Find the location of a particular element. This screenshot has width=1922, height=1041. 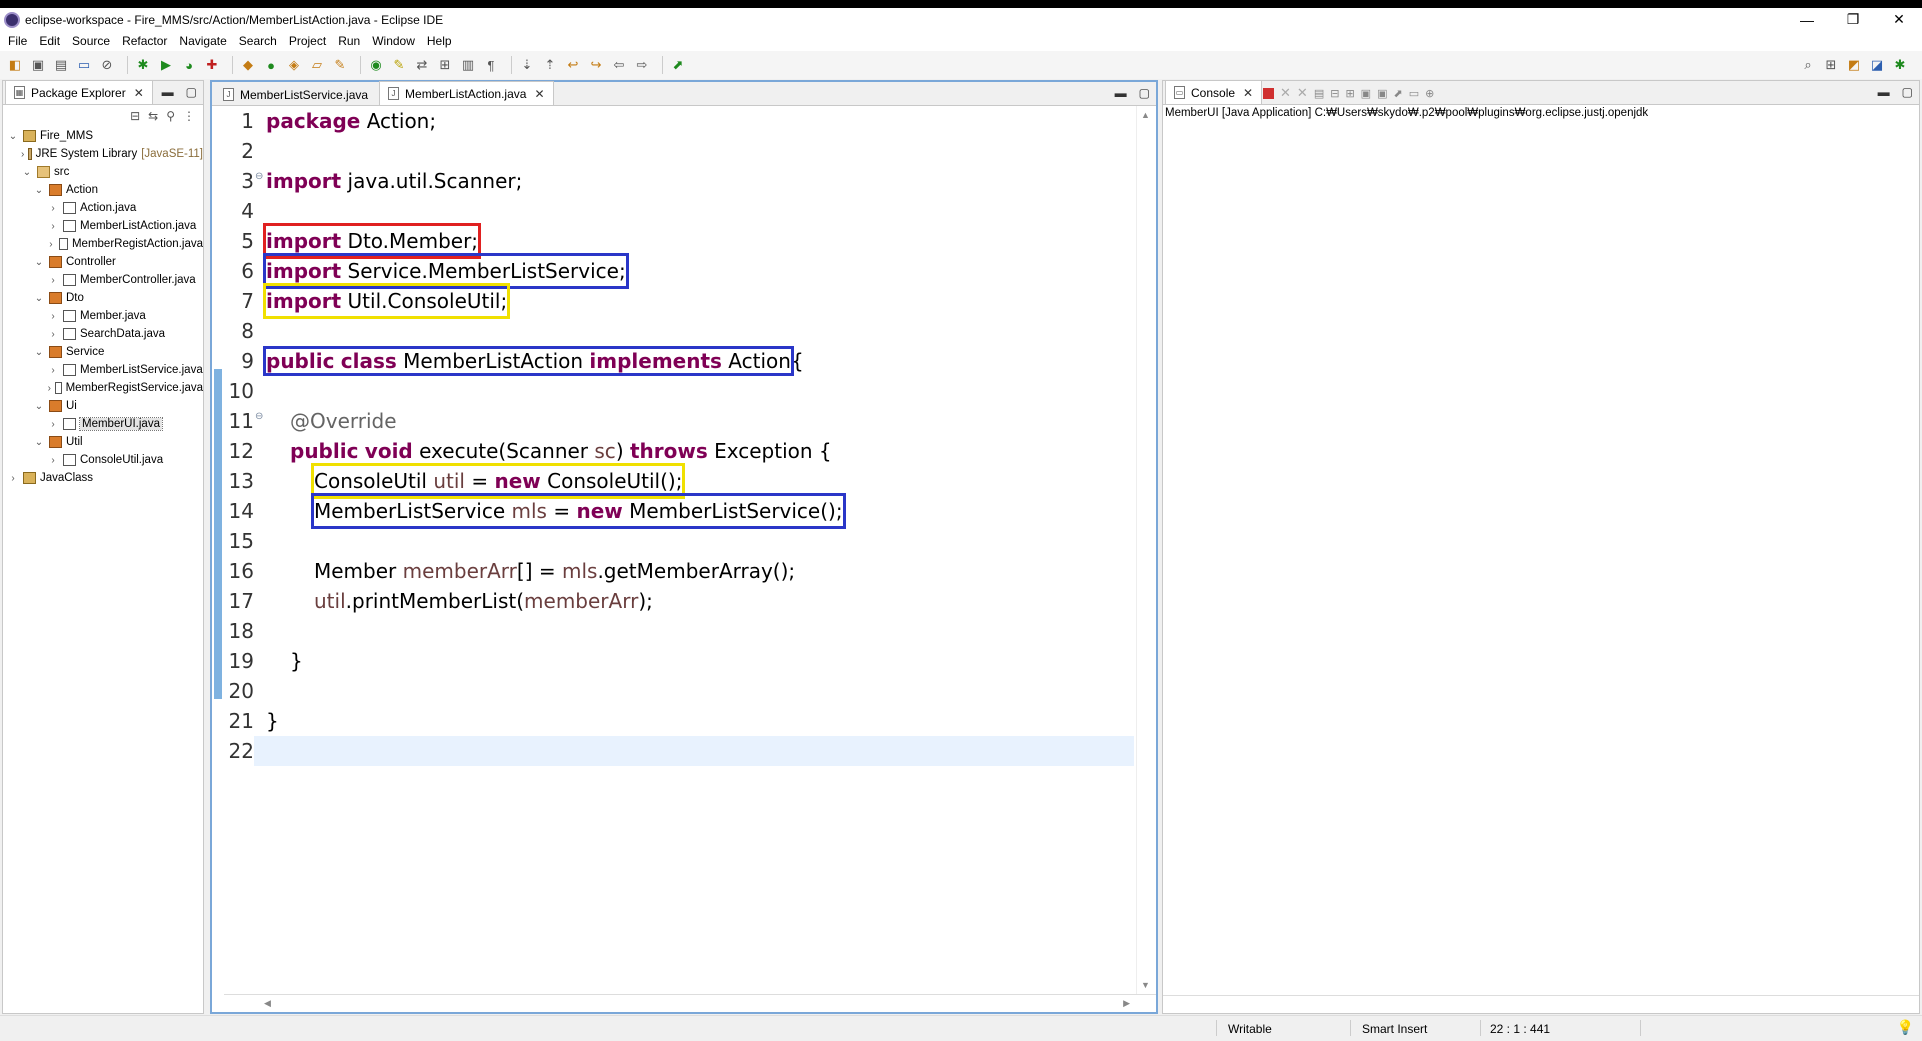

console-vertical-scrollbar is located at coordinates (1911, 559).